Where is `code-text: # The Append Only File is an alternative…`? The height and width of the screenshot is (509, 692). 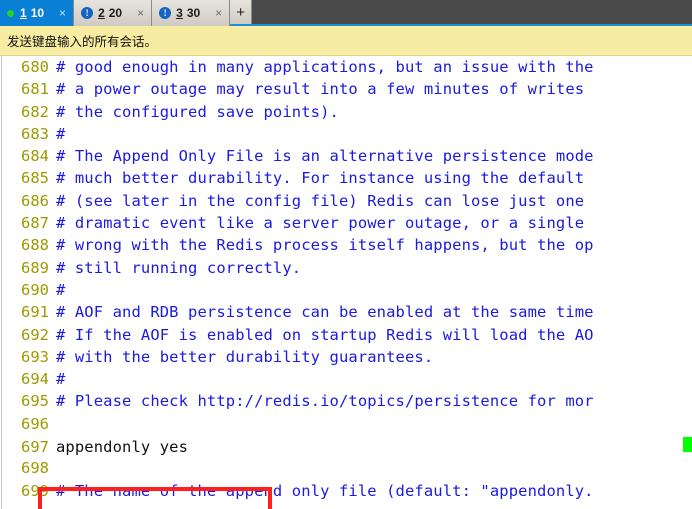 code-text: # The Append Only File is an alternative… is located at coordinates (325, 156).